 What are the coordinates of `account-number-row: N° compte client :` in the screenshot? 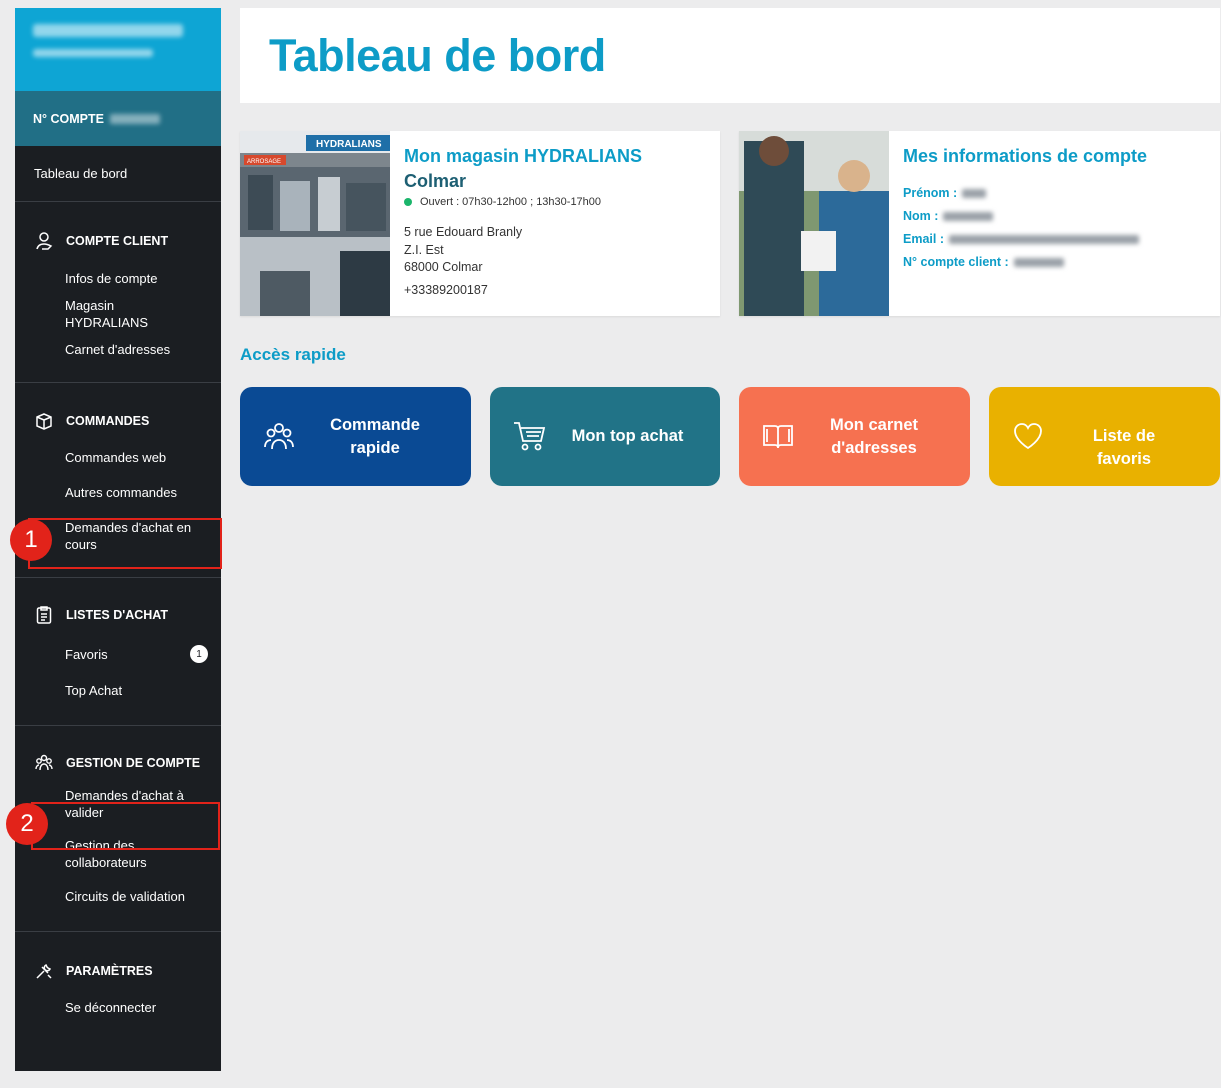 It's located at (1025, 262).